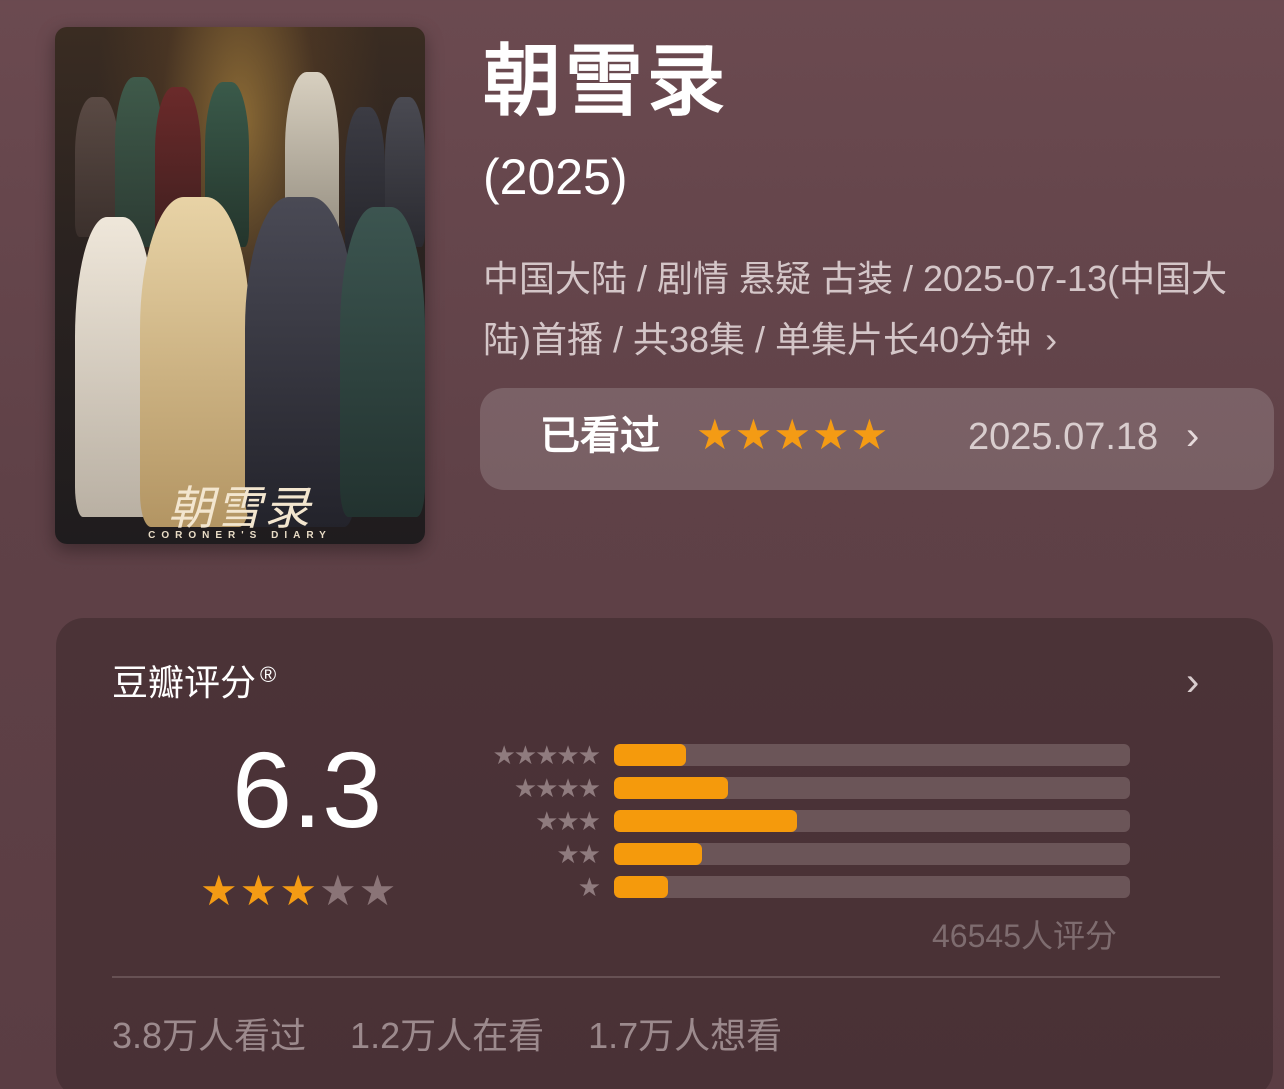 Image resolution: width=1284 pixels, height=1089 pixels. What do you see at coordinates (666, 977) in the screenshot?
I see `divider` at bounding box center [666, 977].